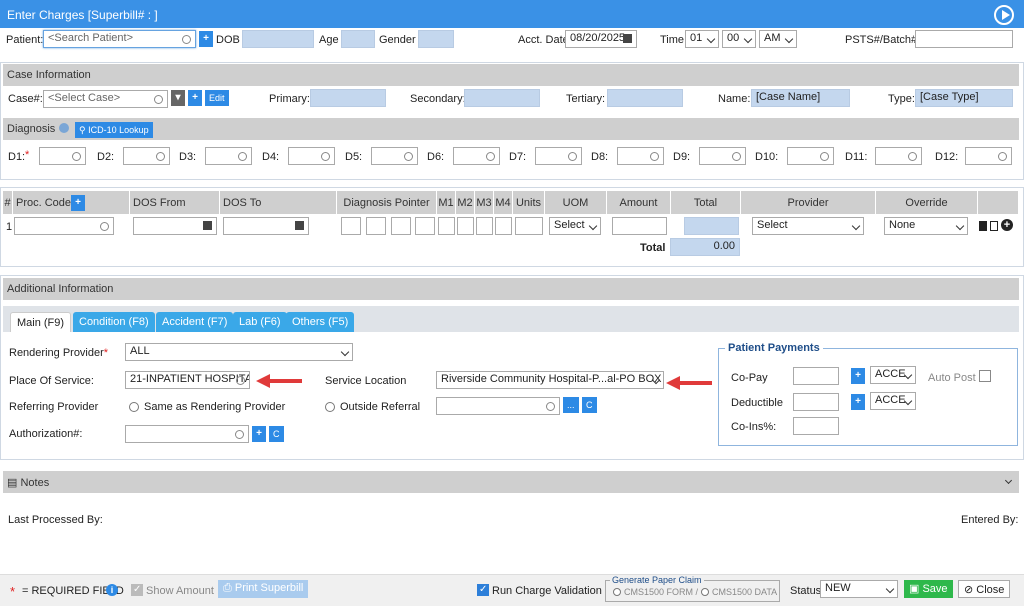 Image resolution: width=1024 pixels, height=606 pixels. I want to click on tab-lab: Lab (F6), so click(260, 322).